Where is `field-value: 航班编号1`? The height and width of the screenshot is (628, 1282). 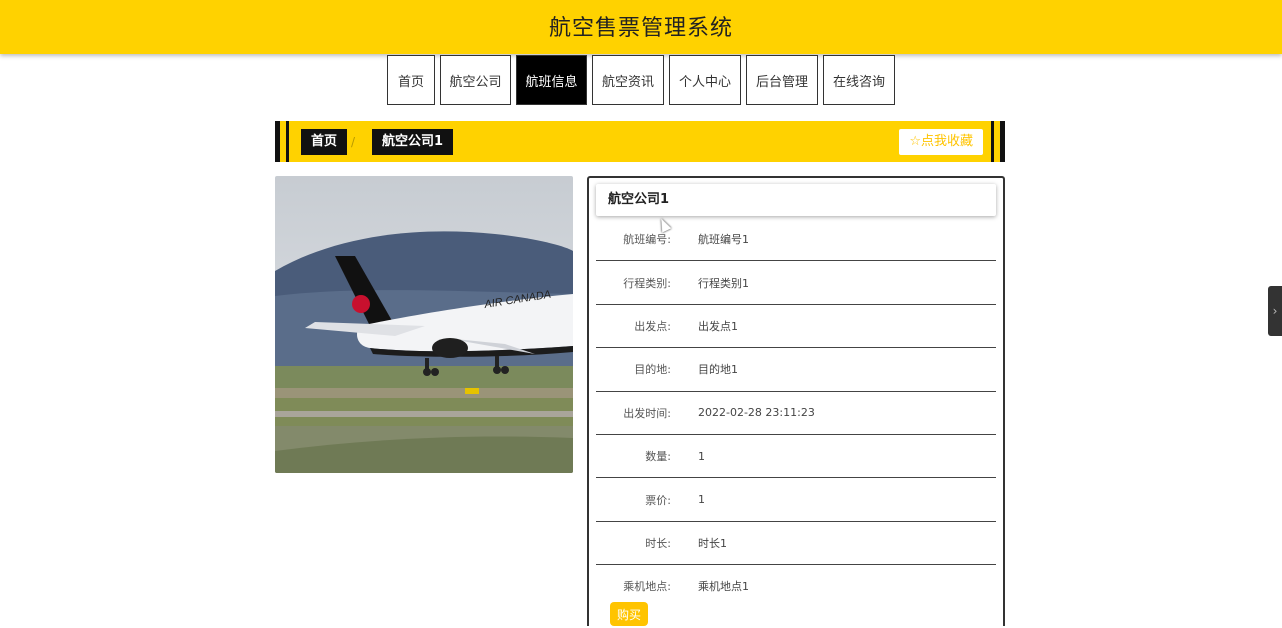 field-value: 航班编号1 is located at coordinates (723, 240).